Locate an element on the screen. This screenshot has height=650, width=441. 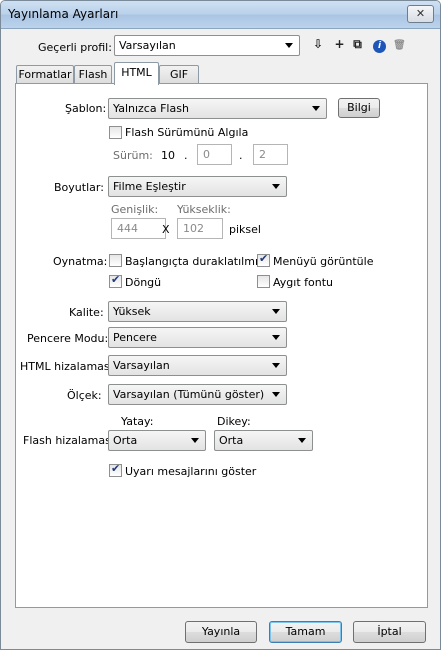
template-value: Yalnızca Flash is located at coordinates (151, 108).